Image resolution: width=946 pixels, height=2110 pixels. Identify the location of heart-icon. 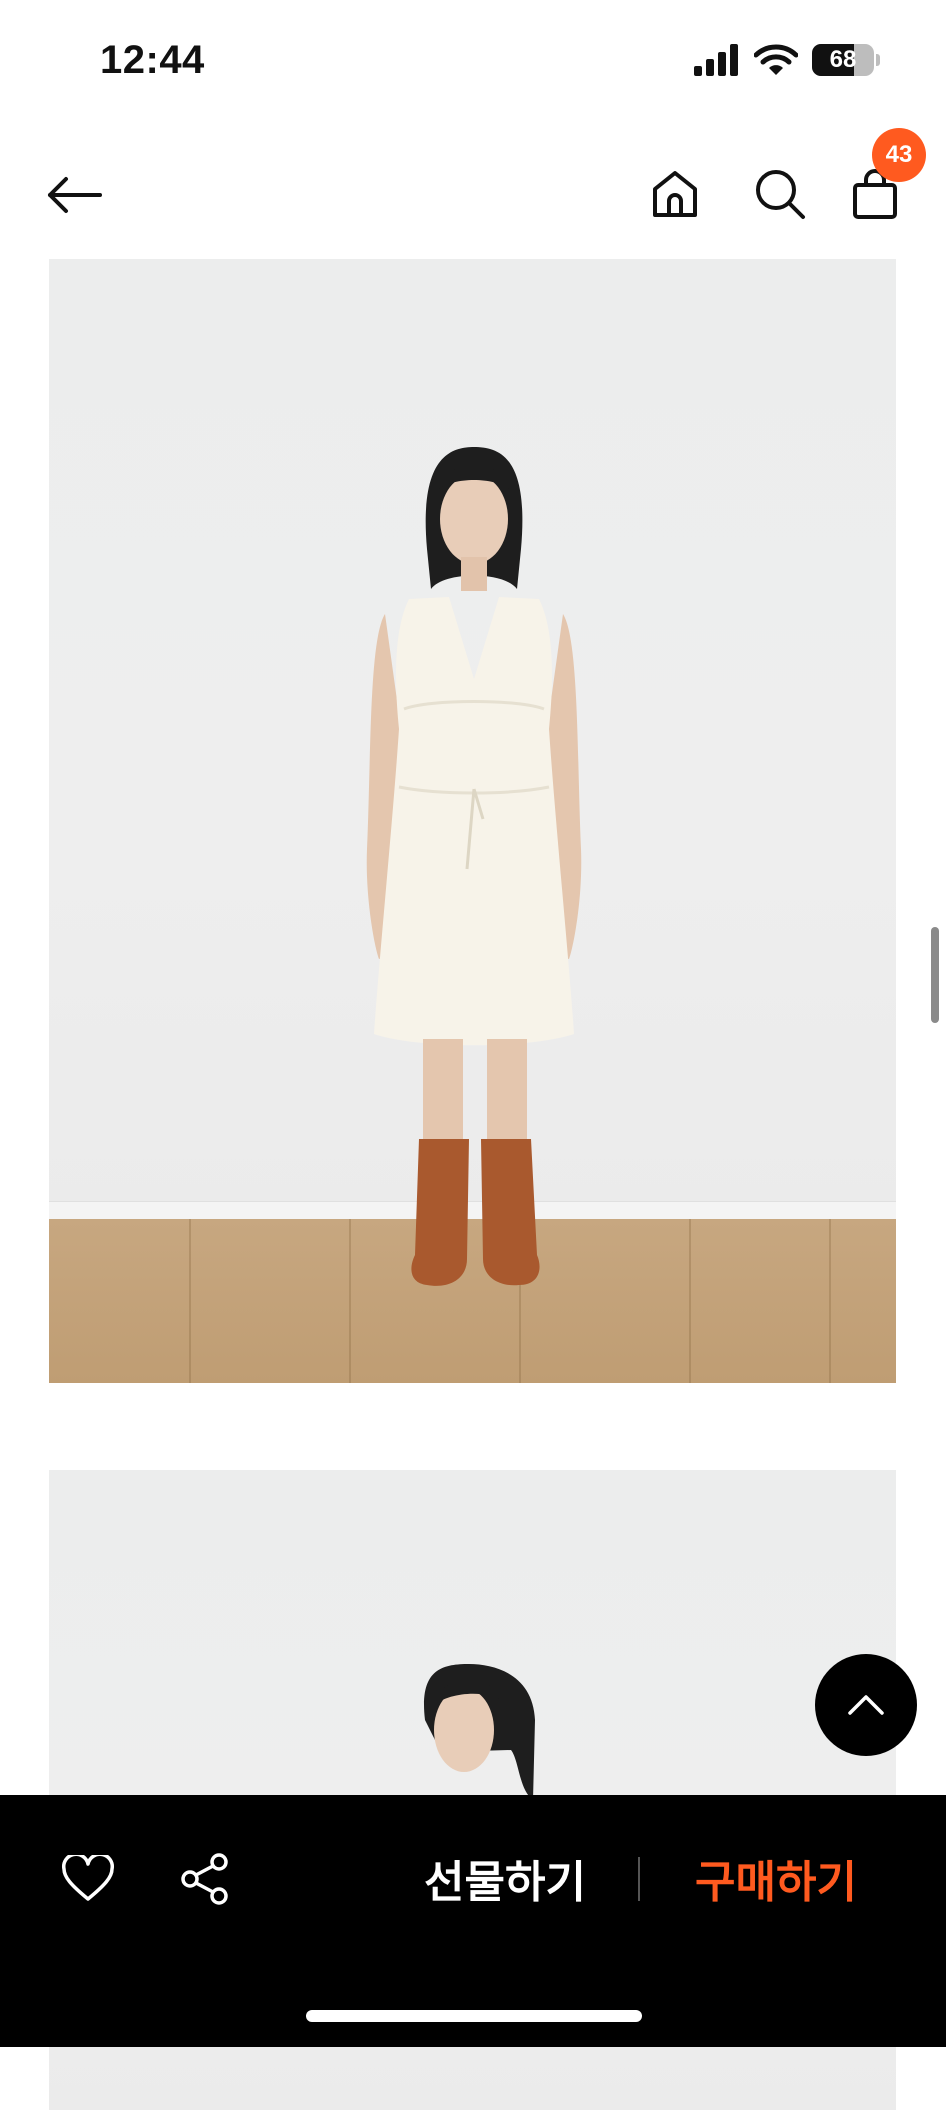
(88, 1878).